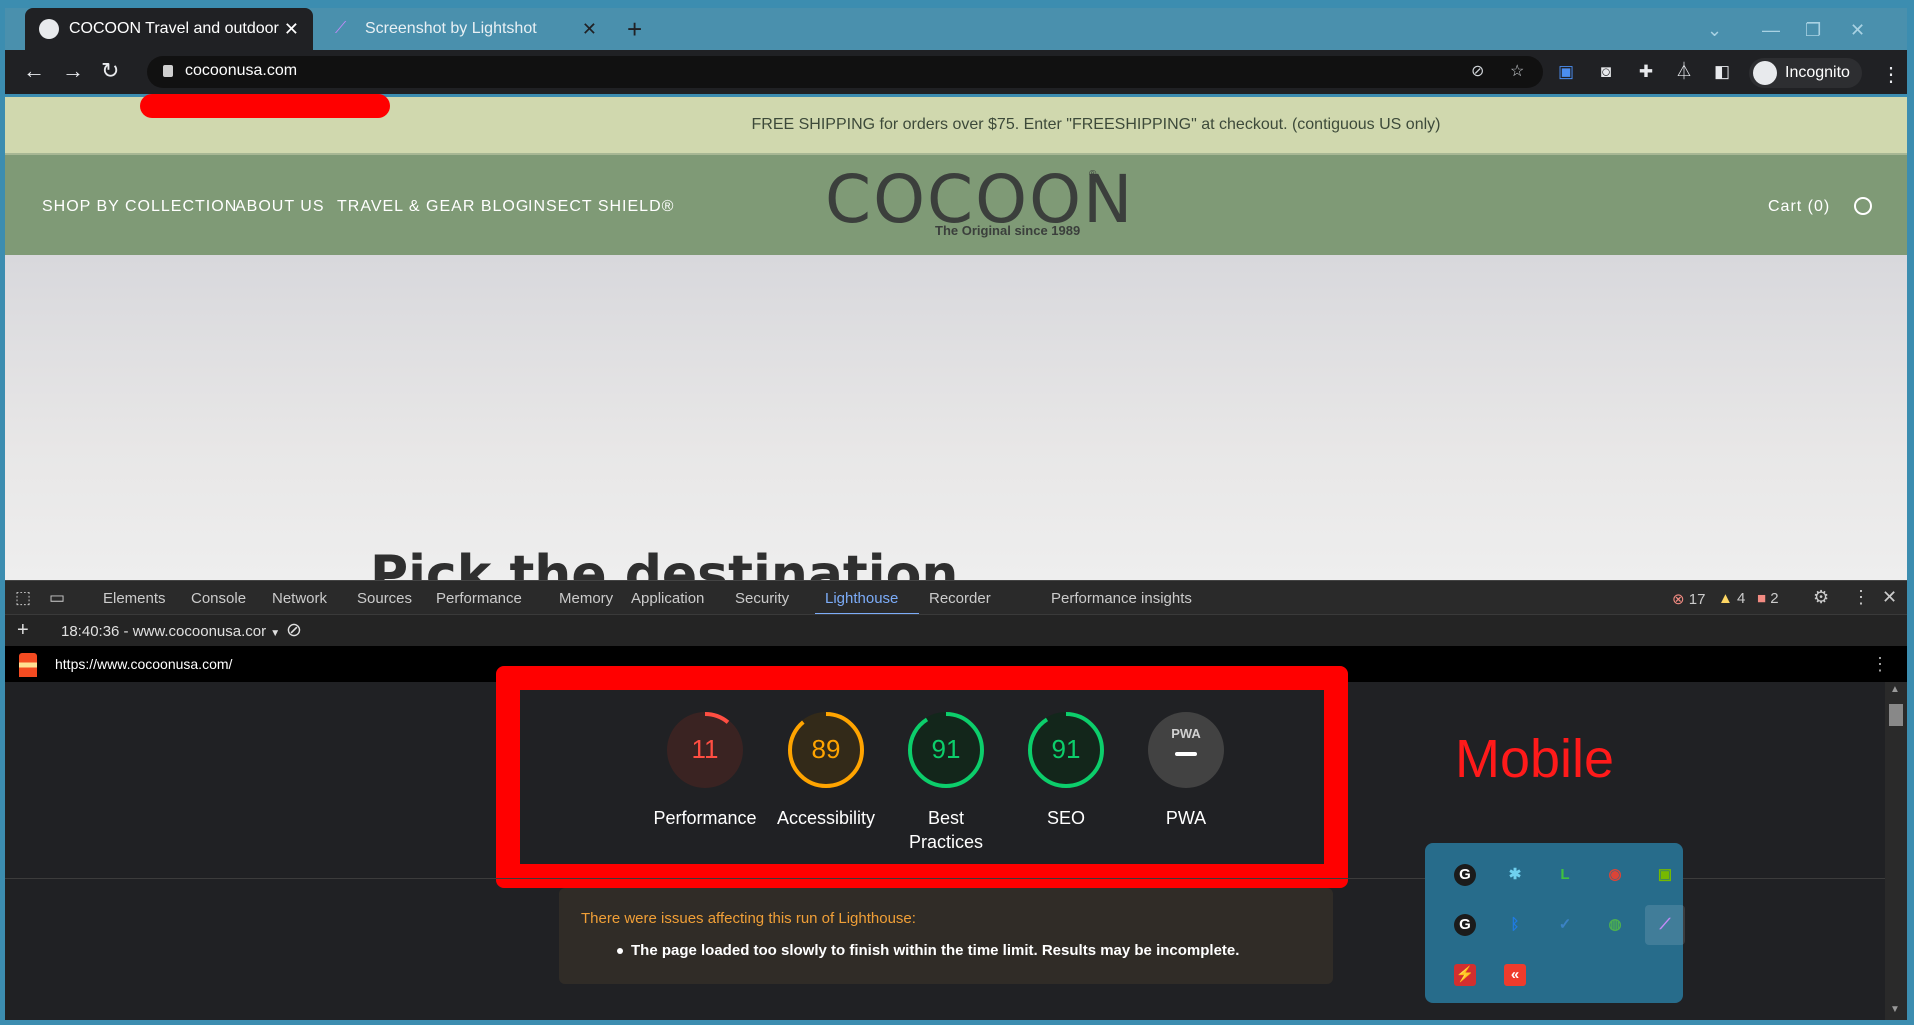 The width and height of the screenshot is (1914, 1025). I want to click on devtools-tab-performance-insights: Performance insights, so click(1121, 598).